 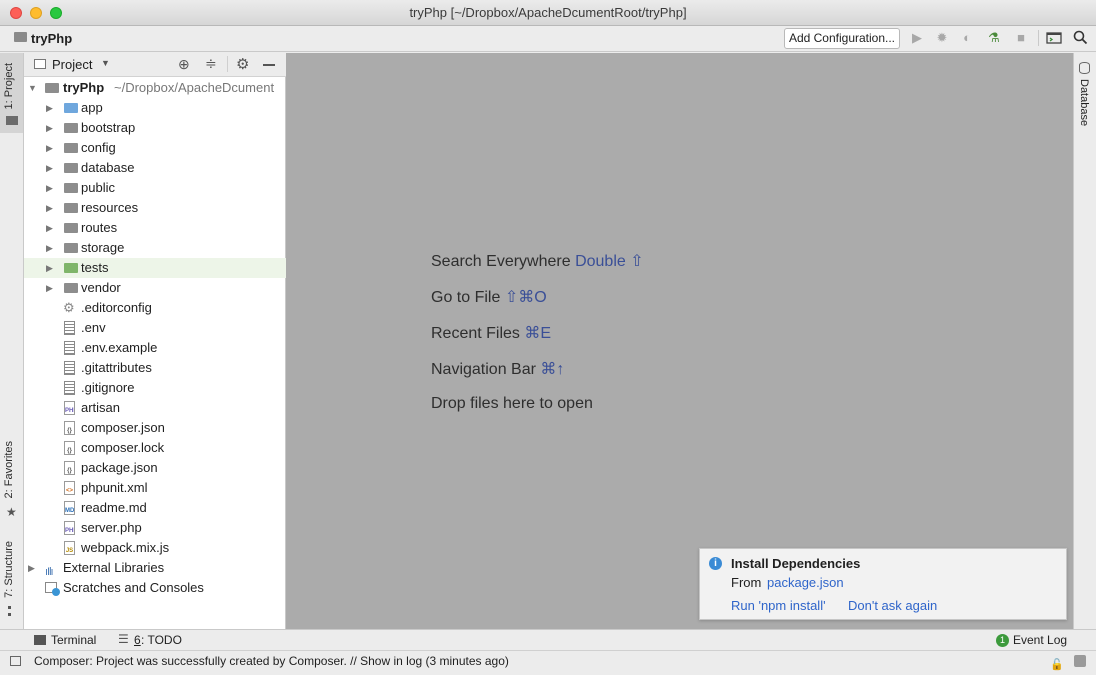 I want to click on terminal-window-icon, so click(x=1054, y=38).